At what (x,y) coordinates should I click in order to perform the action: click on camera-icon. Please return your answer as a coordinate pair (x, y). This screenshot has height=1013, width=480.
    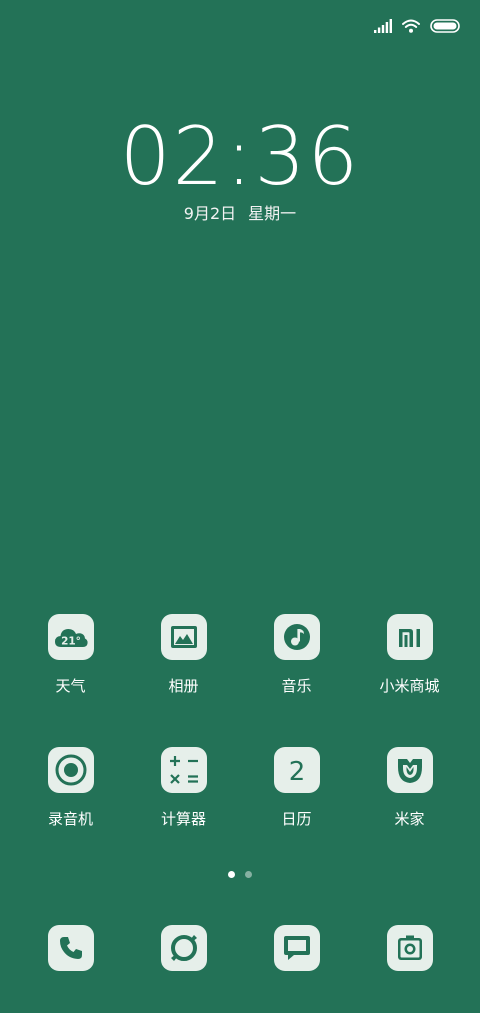
    Looking at the image, I should click on (409, 948).